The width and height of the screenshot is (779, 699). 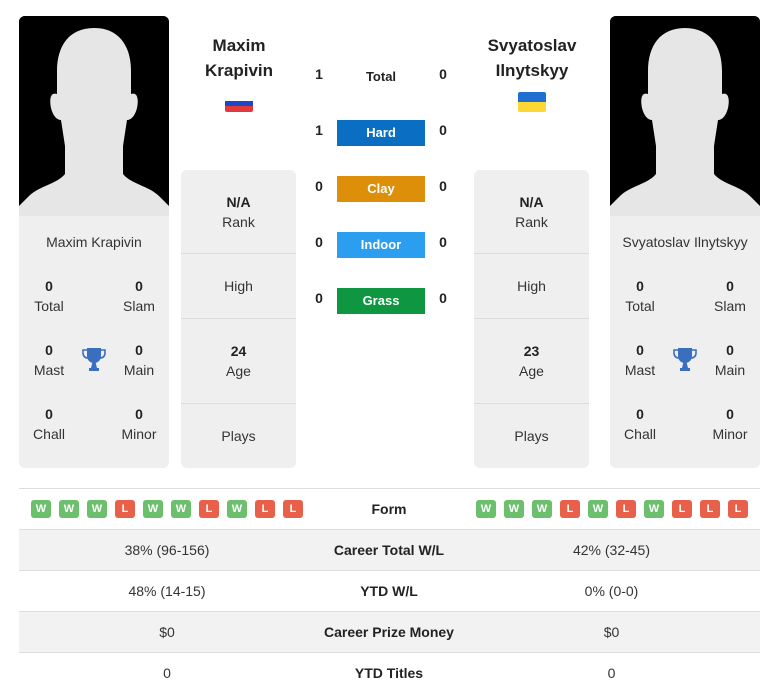 I want to click on player2-rank: N/A Rank, so click(x=531, y=212).